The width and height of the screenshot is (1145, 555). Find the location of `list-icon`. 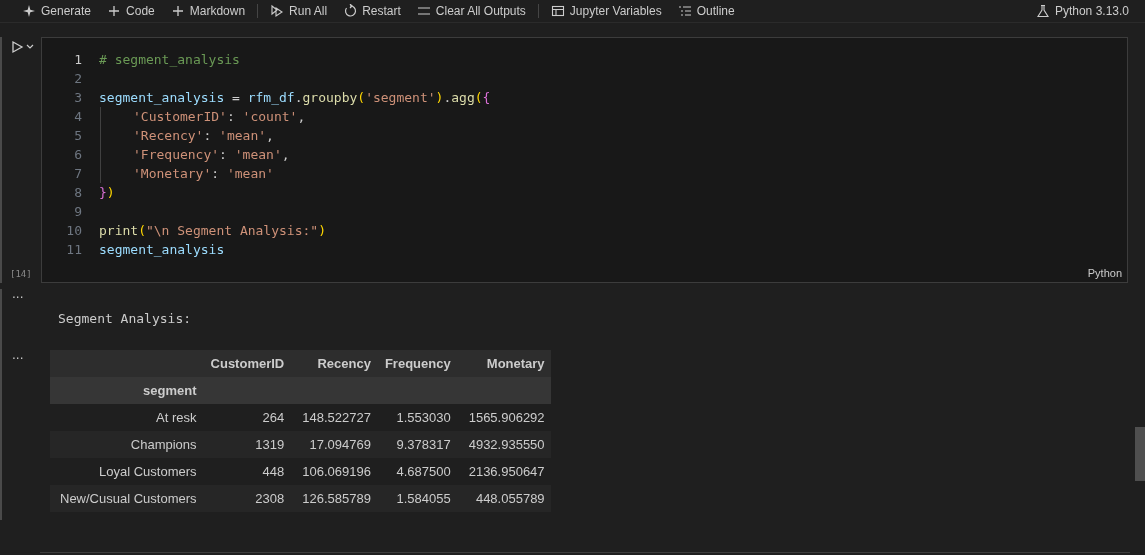

list-icon is located at coordinates (684, 11).